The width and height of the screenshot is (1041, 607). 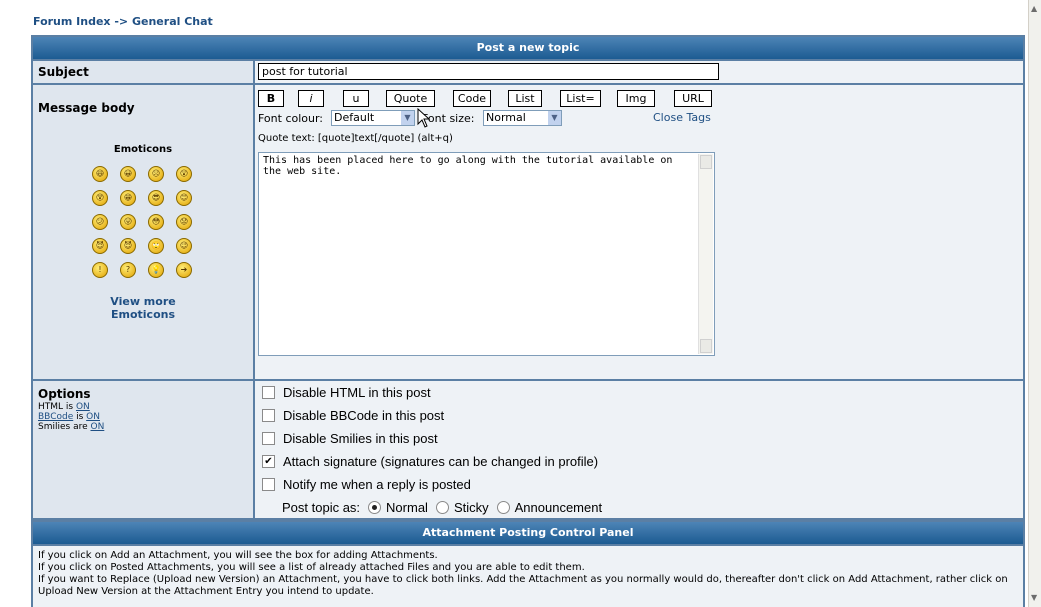 I want to click on underline-button: u, so click(x=356, y=98).